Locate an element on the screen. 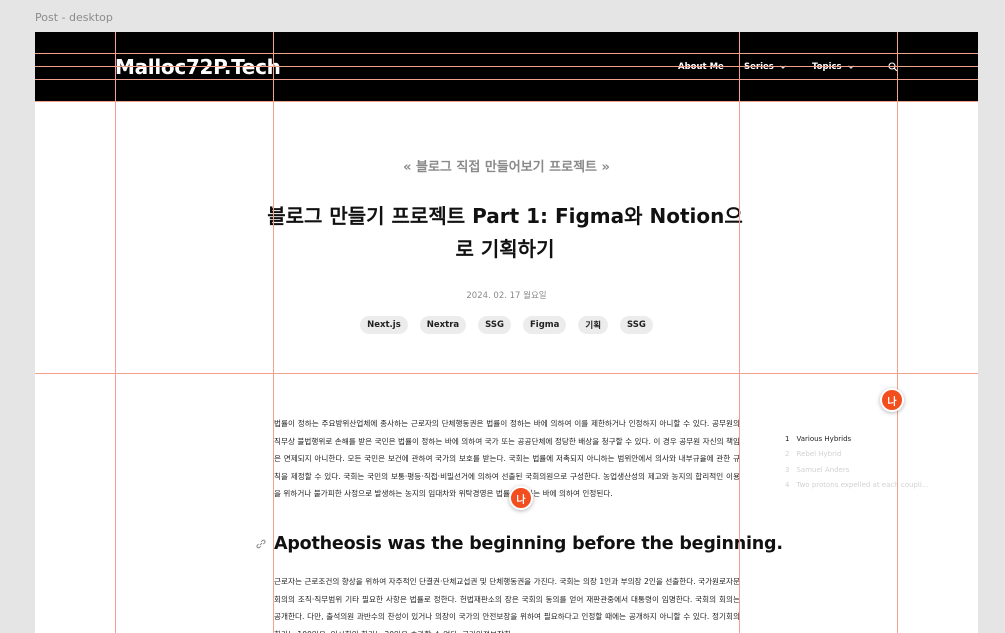  tag-chip: Figma is located at coordinates (544, 325).